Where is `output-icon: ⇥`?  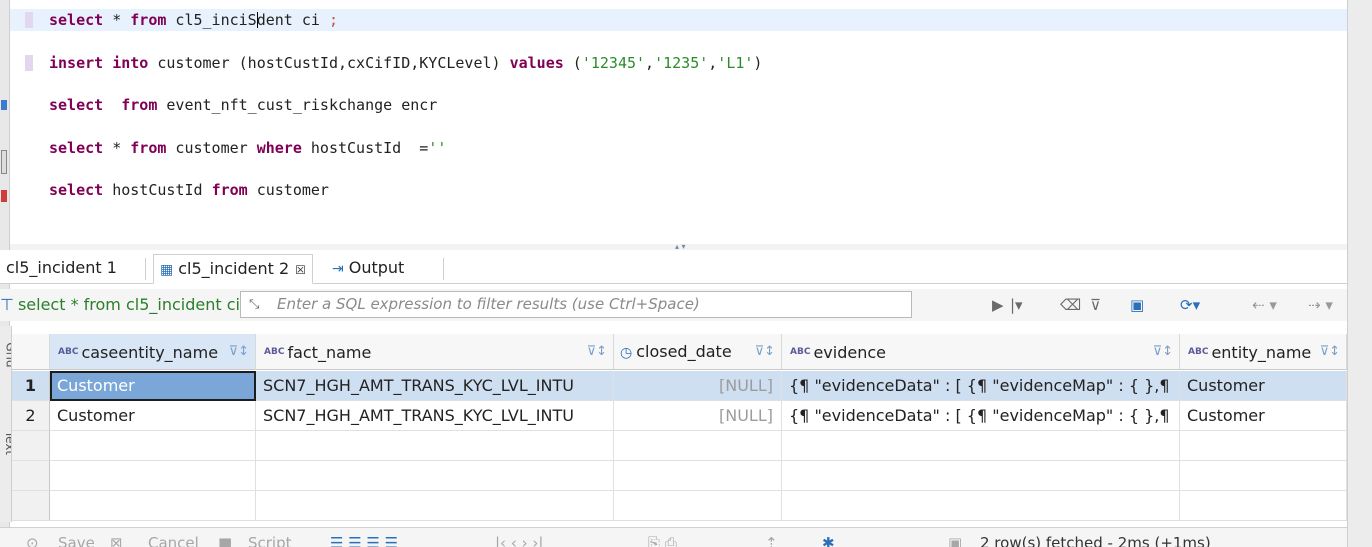
output-icon: ⇥ is located at coordinates (338, 269).